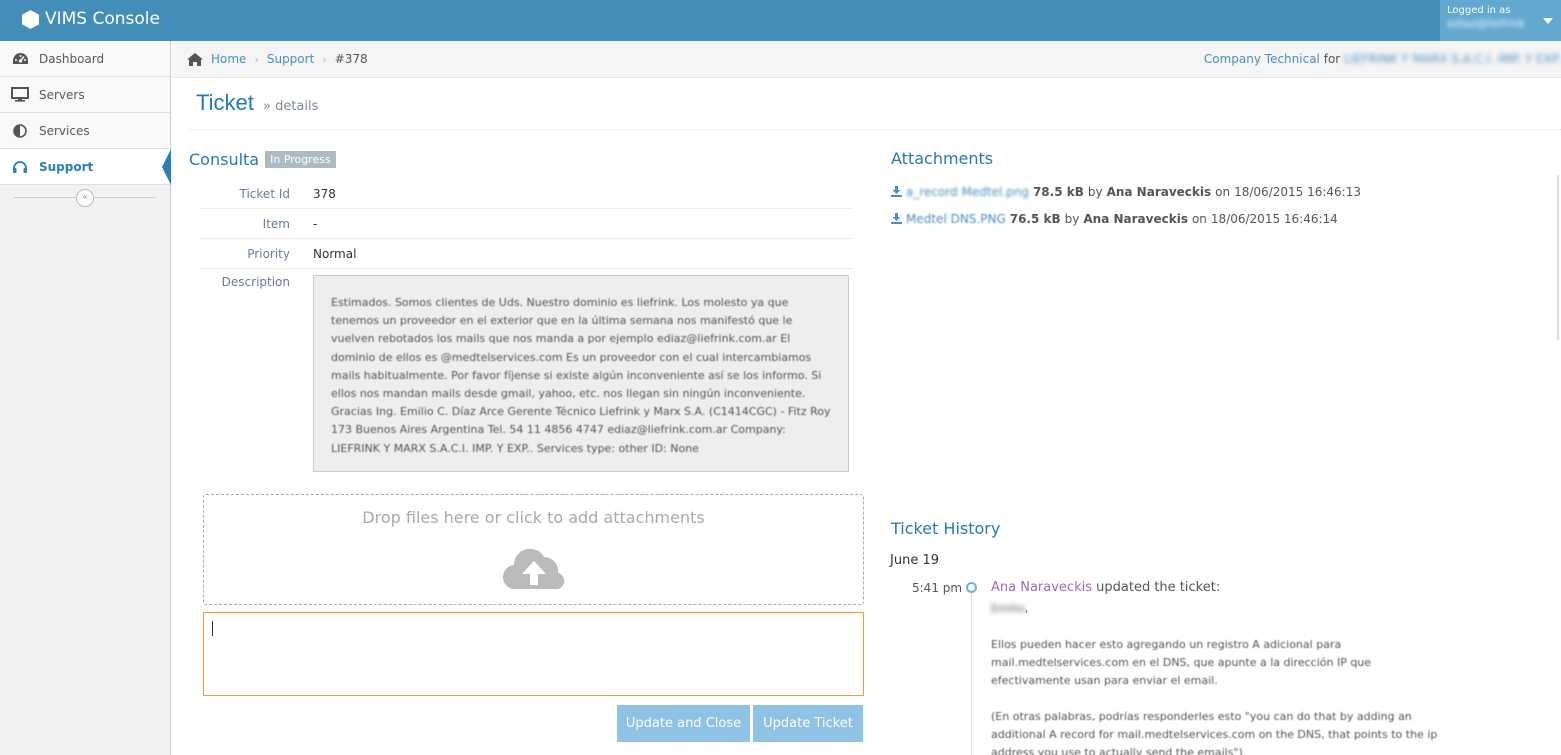 The width and height of the screenshot is (1561, 755). Describe the element at coordinates (808, 723) in the screenshot. I see `update-ticket-button: Update Ticket` at that location.